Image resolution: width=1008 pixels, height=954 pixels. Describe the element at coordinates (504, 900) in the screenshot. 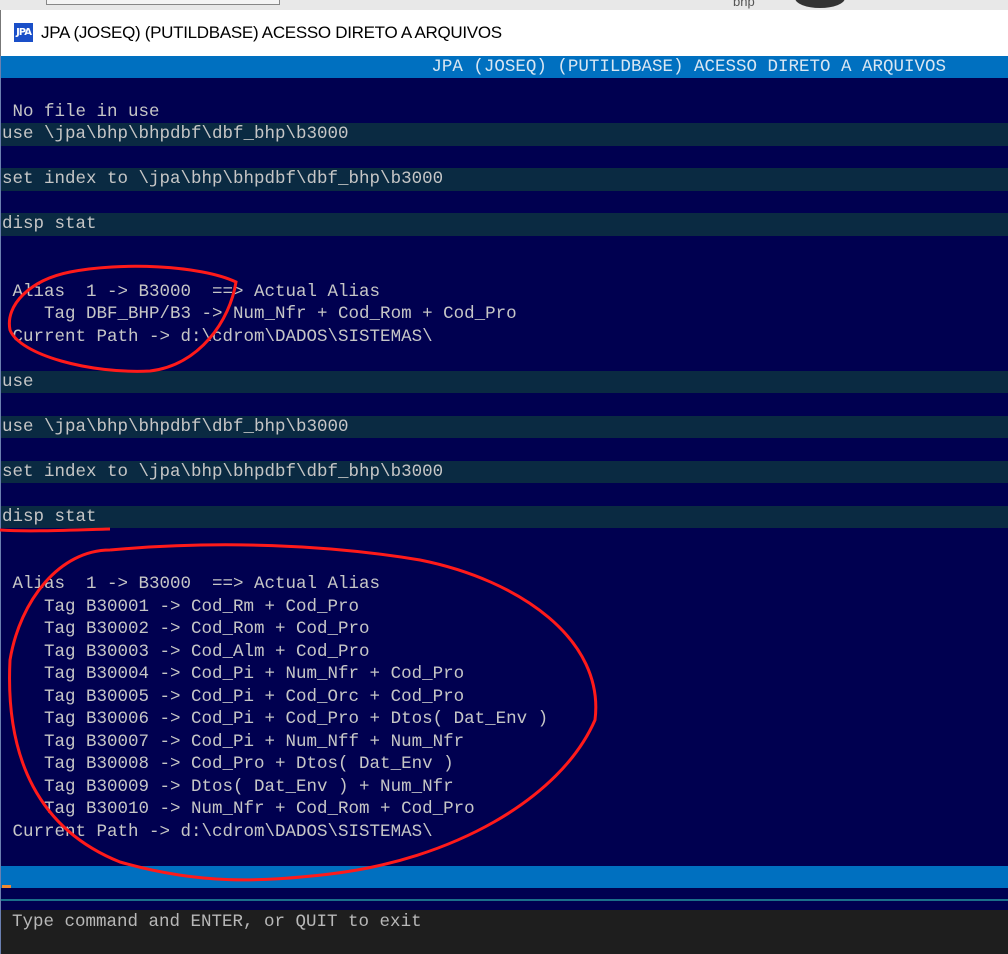

I see `separator-line` at that location.